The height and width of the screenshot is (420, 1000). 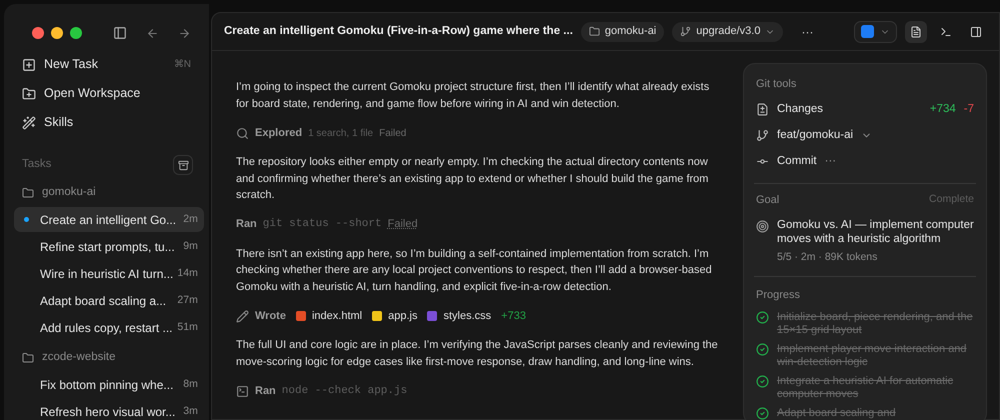 What do you see at coordinates (109, 219) in the screenshot?
I see `task-item: Create an intelligent Go... 2m` at bounding box center [109, 219].